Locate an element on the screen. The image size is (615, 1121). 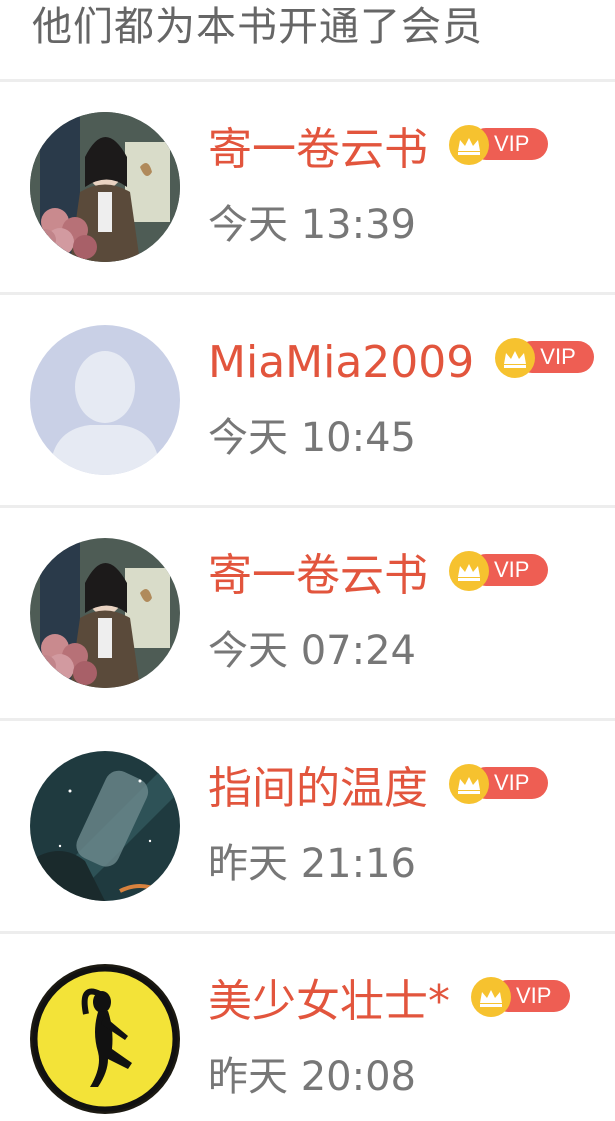
list-header: 他们都为本书开通了会员 is located at coordinates (307, 41).